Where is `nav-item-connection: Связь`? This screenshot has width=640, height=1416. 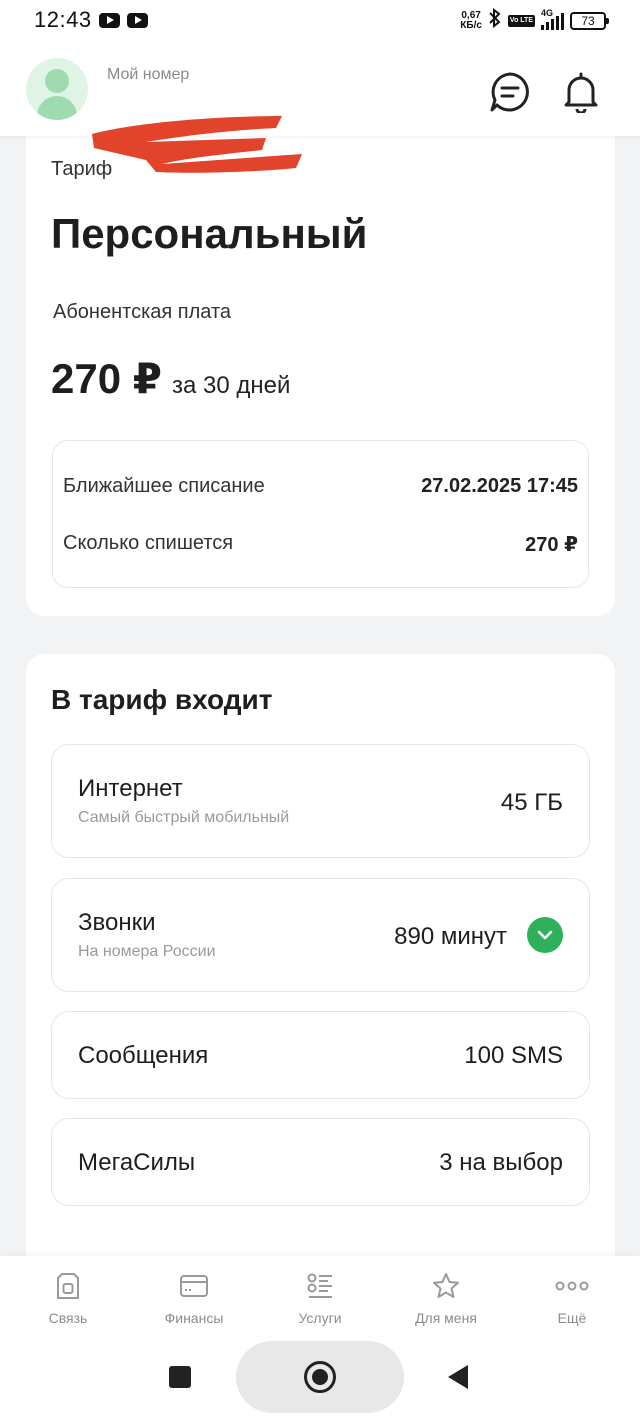
nav-item-connection: Связь is located at coordinates (68, 1299).